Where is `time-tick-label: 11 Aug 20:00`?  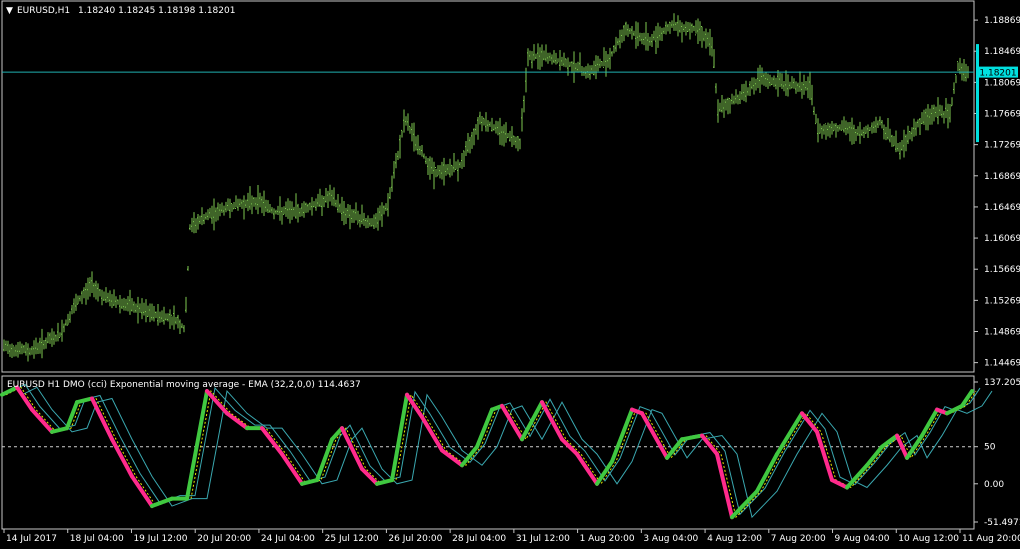
time-tick-label: 11 Aug 20:00 is located at coordinates (991, 539).